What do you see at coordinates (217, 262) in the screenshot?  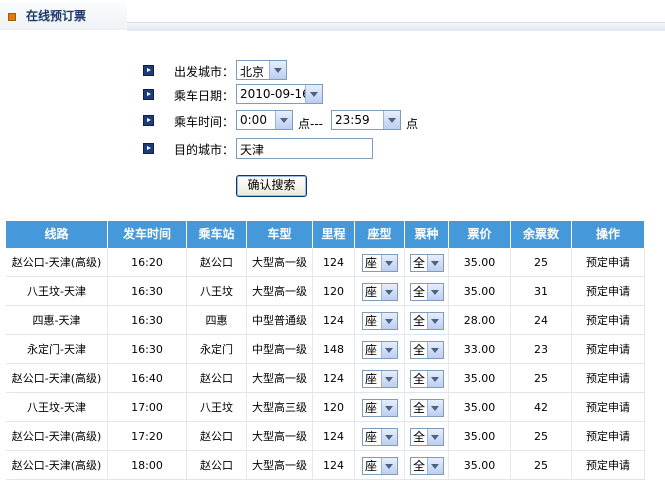 I see `cell-station: 赵公口` at bounding box center [217, 262].